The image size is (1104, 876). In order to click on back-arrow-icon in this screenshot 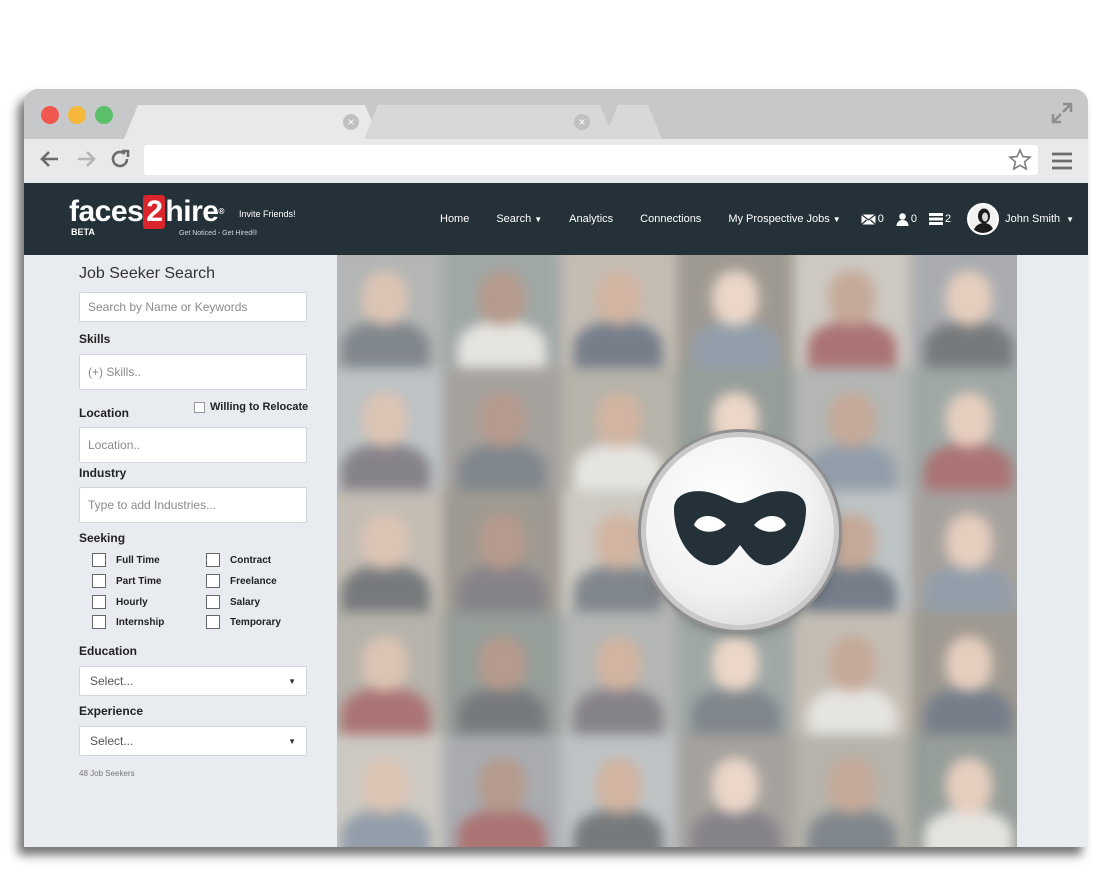, I will do `click(50, 159)`.